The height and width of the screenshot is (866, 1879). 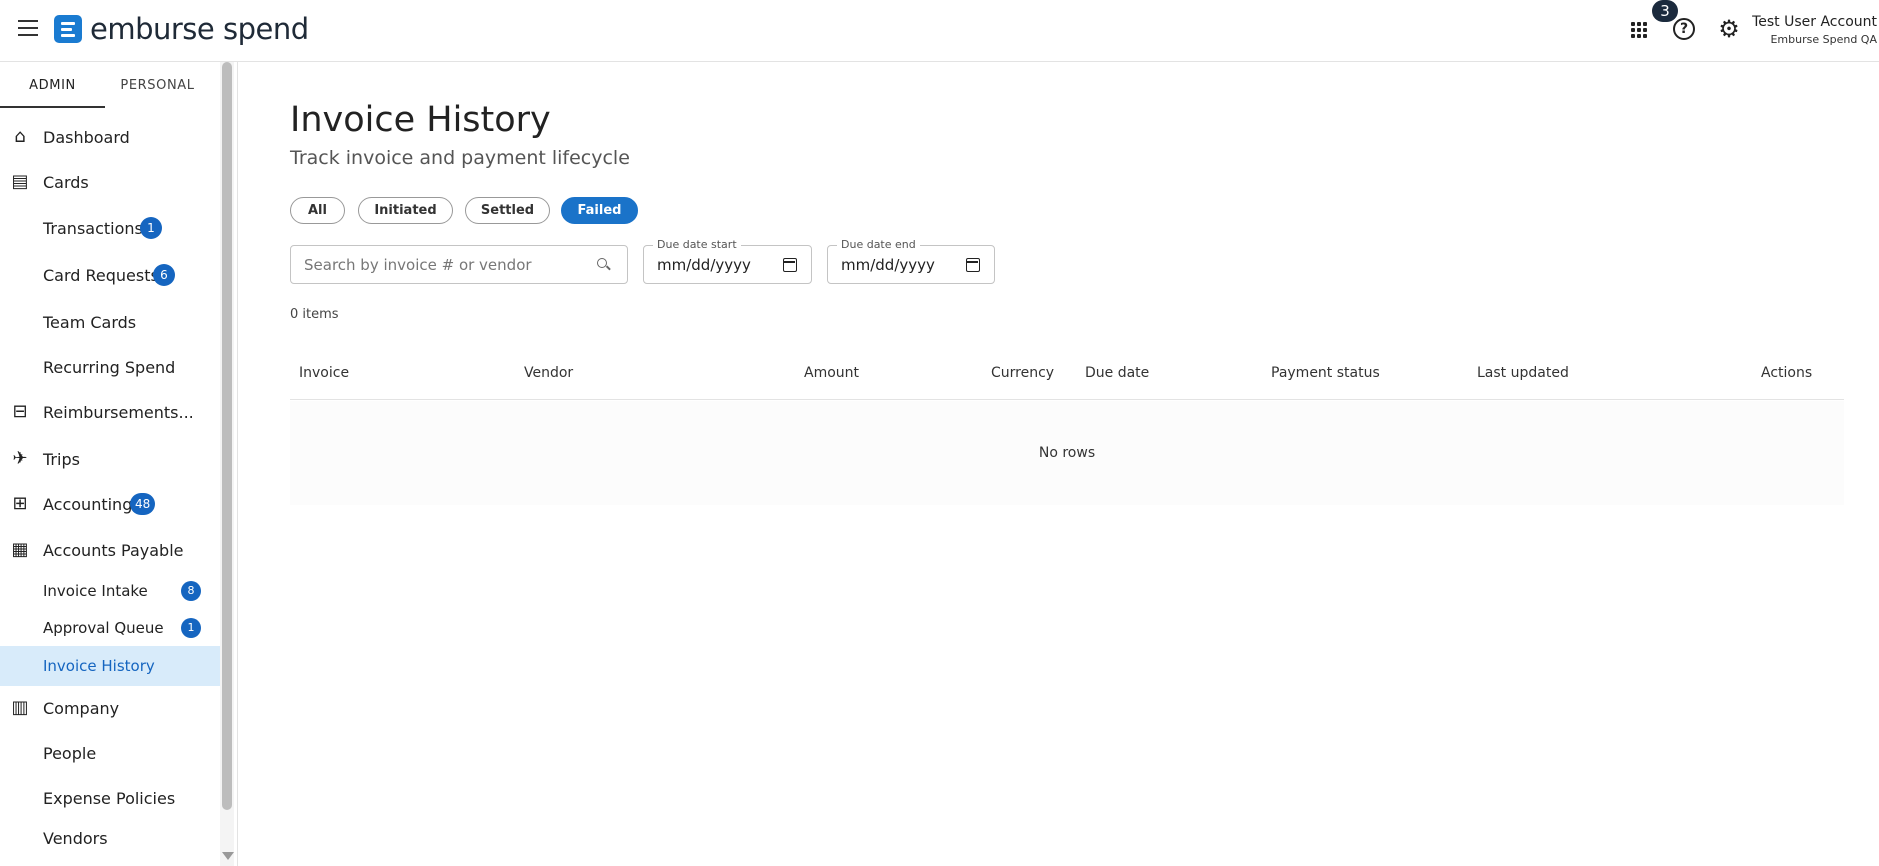 I want to click on sidebar-item-vendors: Vendors, so click(x=110, y=838).